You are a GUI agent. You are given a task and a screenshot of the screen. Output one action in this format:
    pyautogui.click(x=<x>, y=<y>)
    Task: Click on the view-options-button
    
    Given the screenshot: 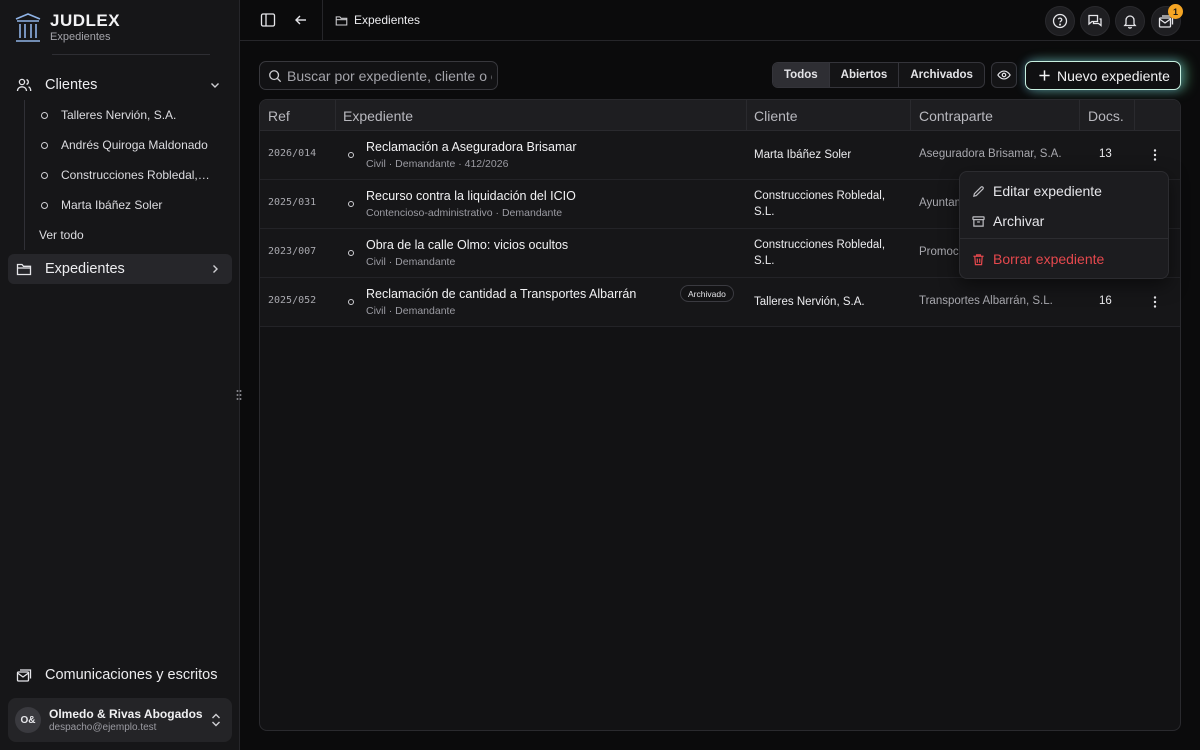 What is the action you would take?
    pyautogui.click(x=1004, y=75)
    